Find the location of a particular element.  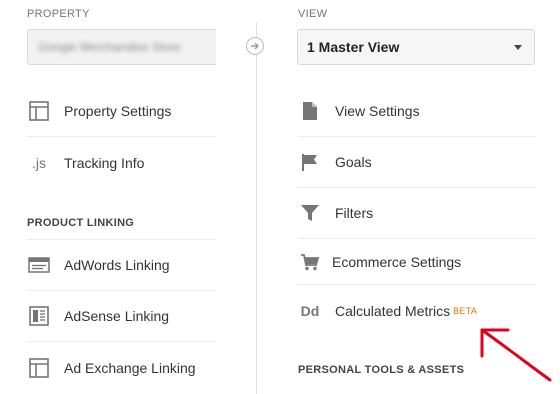

view-selected-value: 1 Master View is located at coordinates (353, 47).